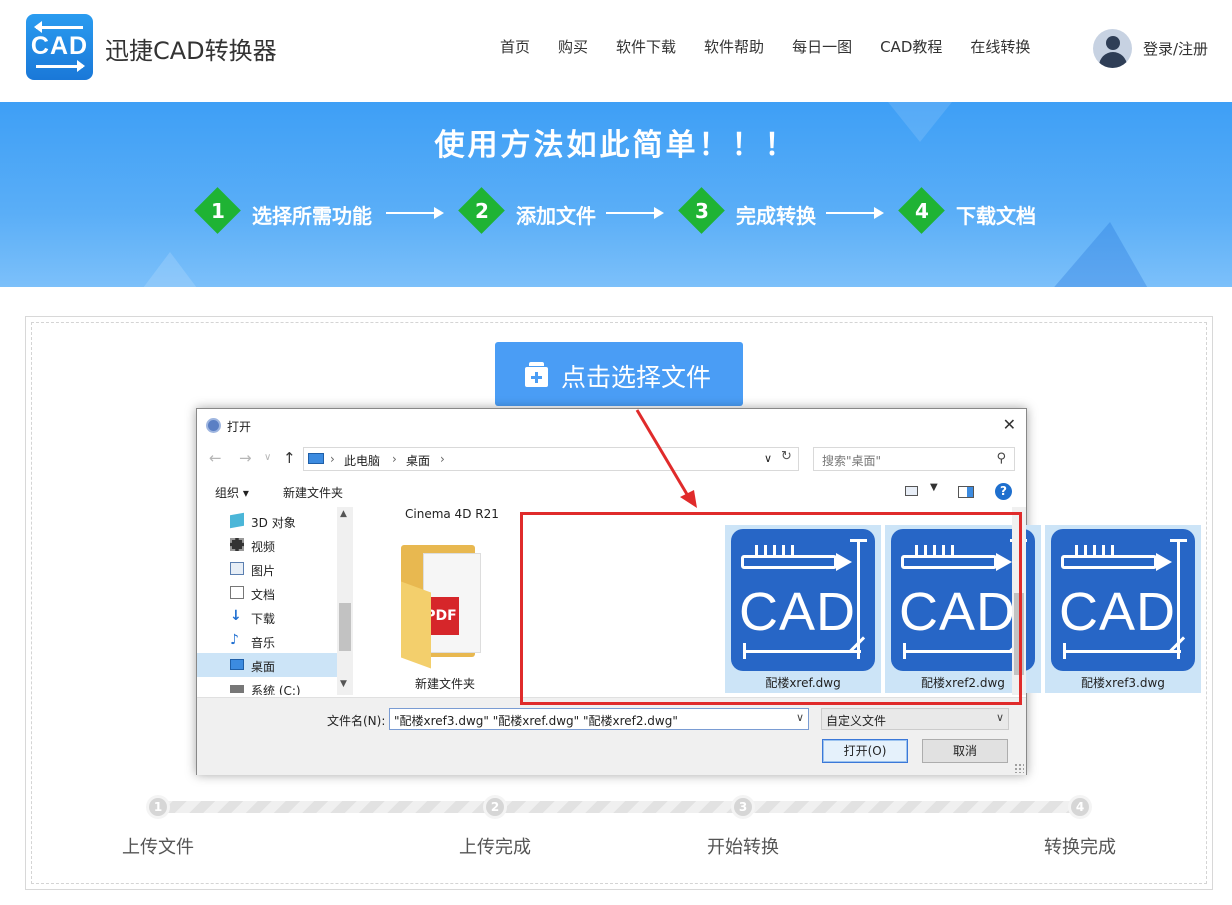 This screenshot has height=905, width=1232. What do you see at coordinates (852, 461) in the screenshot?
I see `search-placeholder: 搜索"桌面"` at bounding box center [852, 461].